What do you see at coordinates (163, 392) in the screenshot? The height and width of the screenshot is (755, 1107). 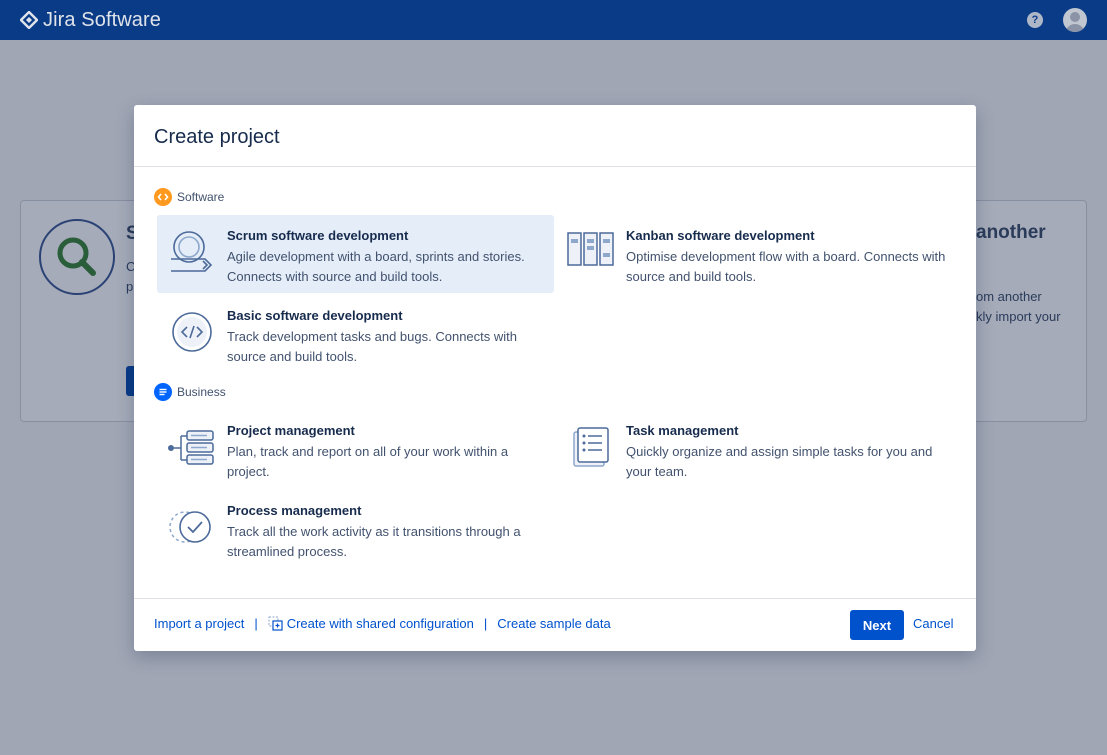 I see `document-lines-icon` at bounding box center [163, 392].